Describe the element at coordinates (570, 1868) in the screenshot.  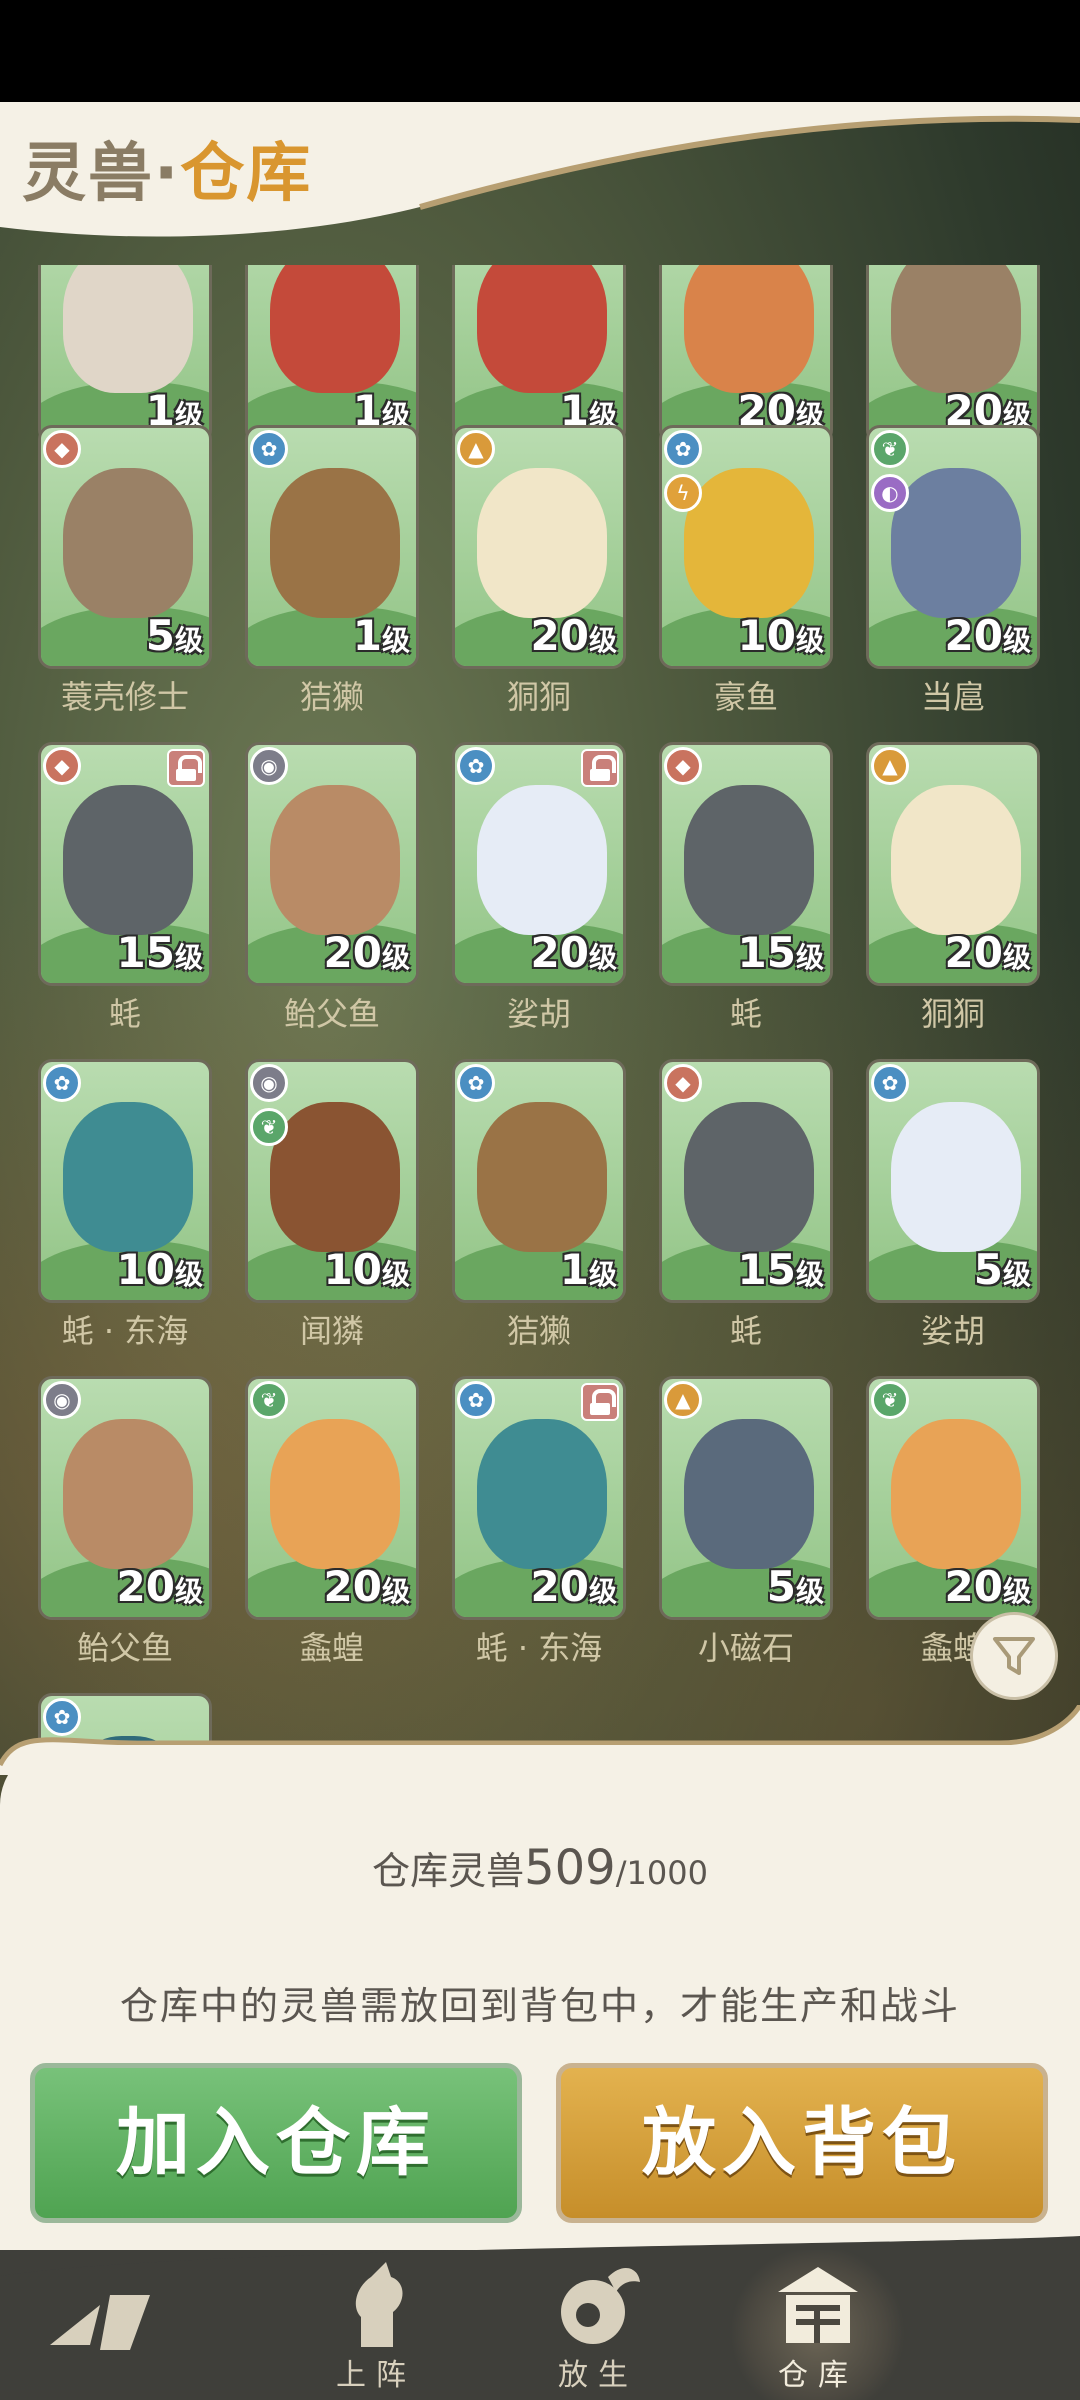
I see `storage-current: 509` at that location.